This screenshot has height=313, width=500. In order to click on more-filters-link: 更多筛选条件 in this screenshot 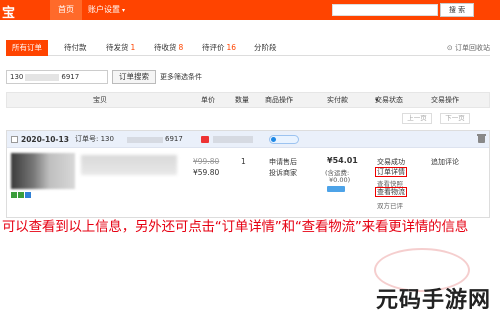, I will do `click(181, 77)`.